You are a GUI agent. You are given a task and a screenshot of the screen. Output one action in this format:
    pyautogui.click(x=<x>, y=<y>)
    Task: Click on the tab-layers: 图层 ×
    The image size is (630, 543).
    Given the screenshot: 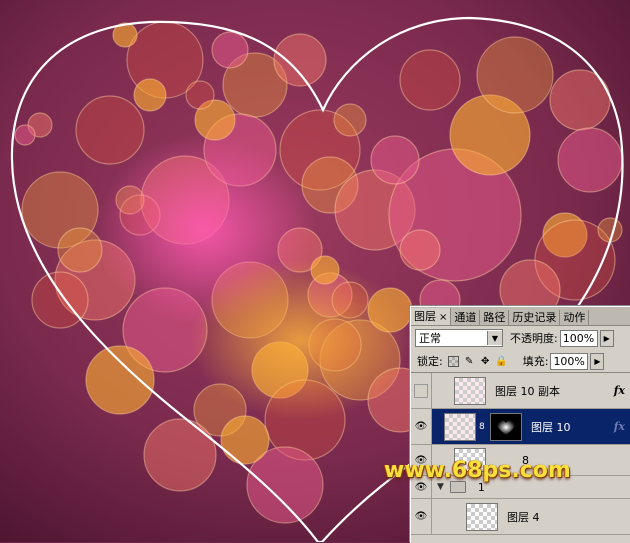 What is the action you would take?
    pyautogui.click(x=431, y=316)
    